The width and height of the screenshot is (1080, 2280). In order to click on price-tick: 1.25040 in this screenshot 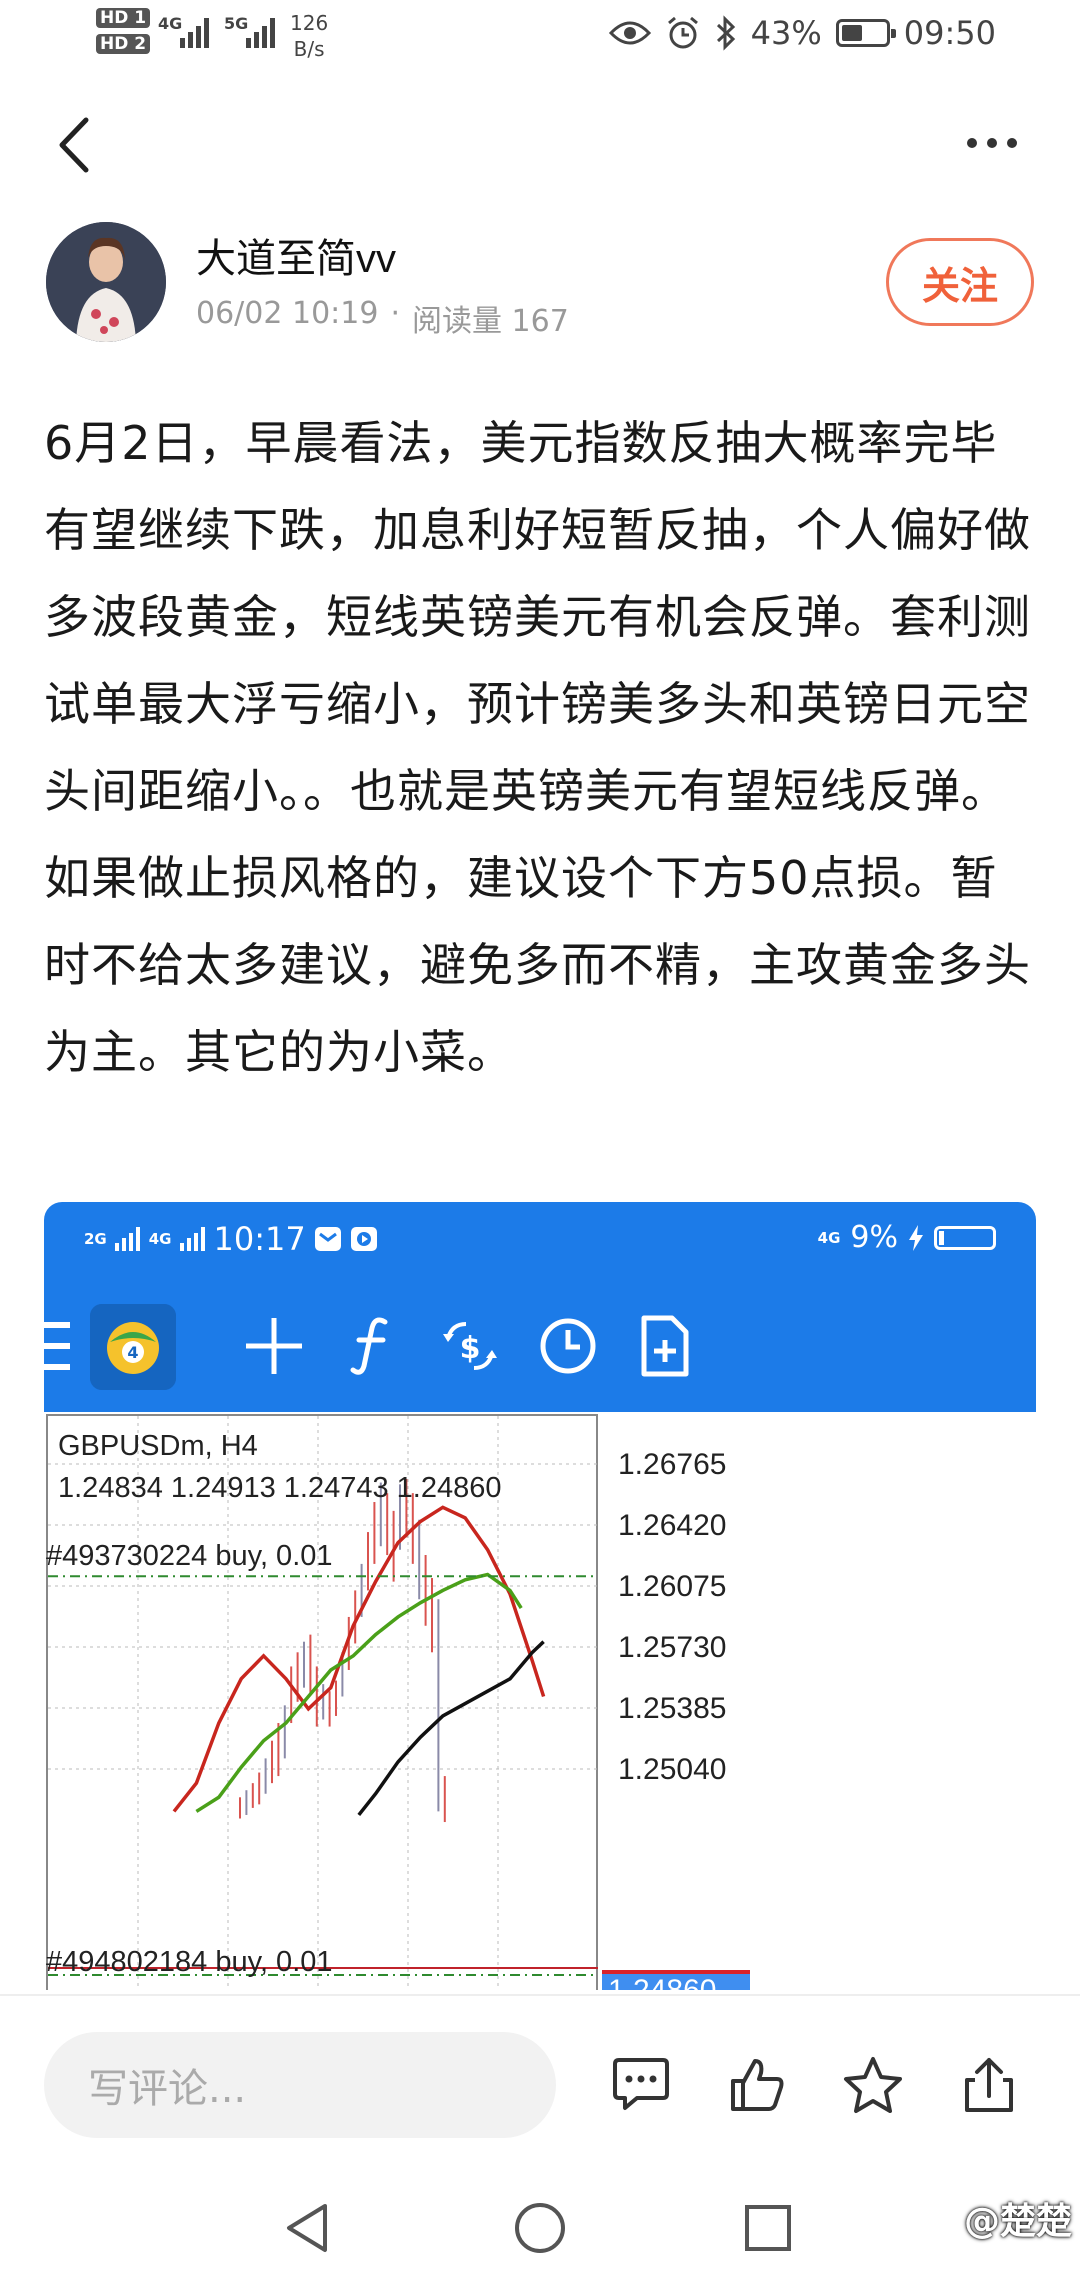, I will do `click(672, 1769)`.